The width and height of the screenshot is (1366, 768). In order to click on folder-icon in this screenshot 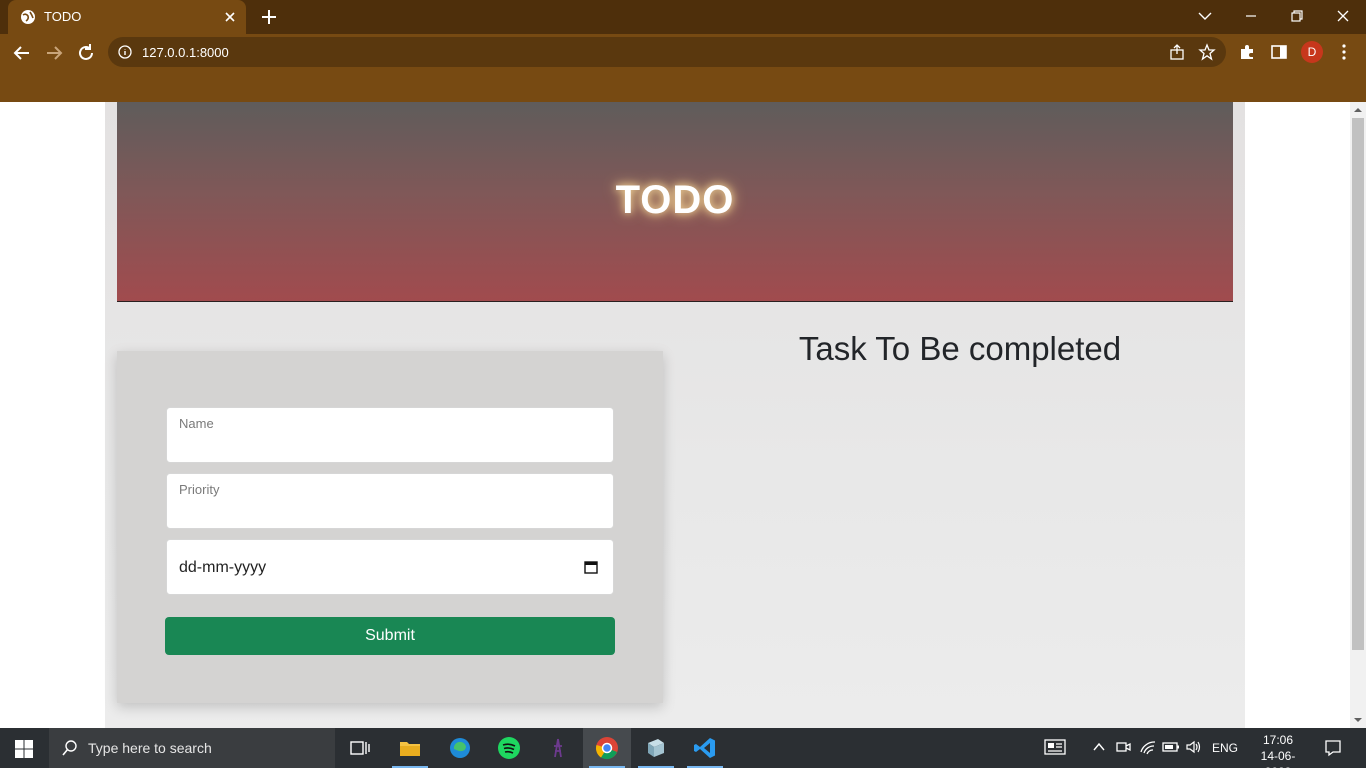, I will do `click(410, 749)`.